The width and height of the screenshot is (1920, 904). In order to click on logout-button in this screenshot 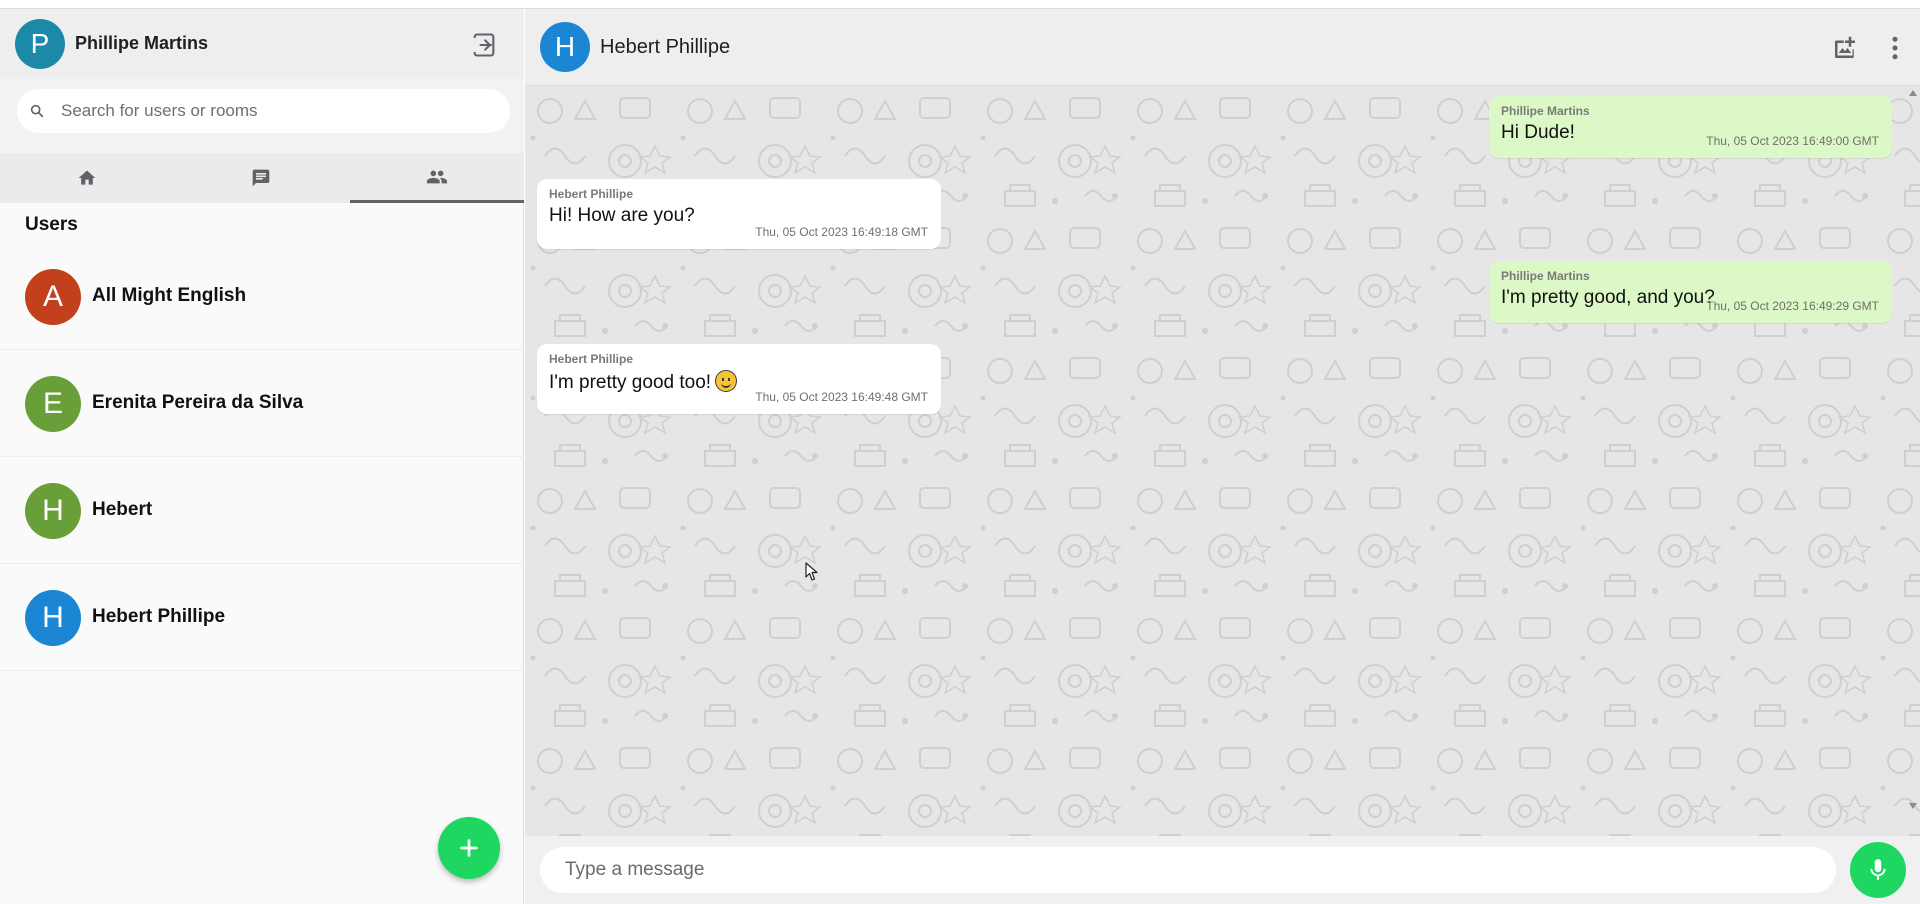, I will do `click(484, 45)`.